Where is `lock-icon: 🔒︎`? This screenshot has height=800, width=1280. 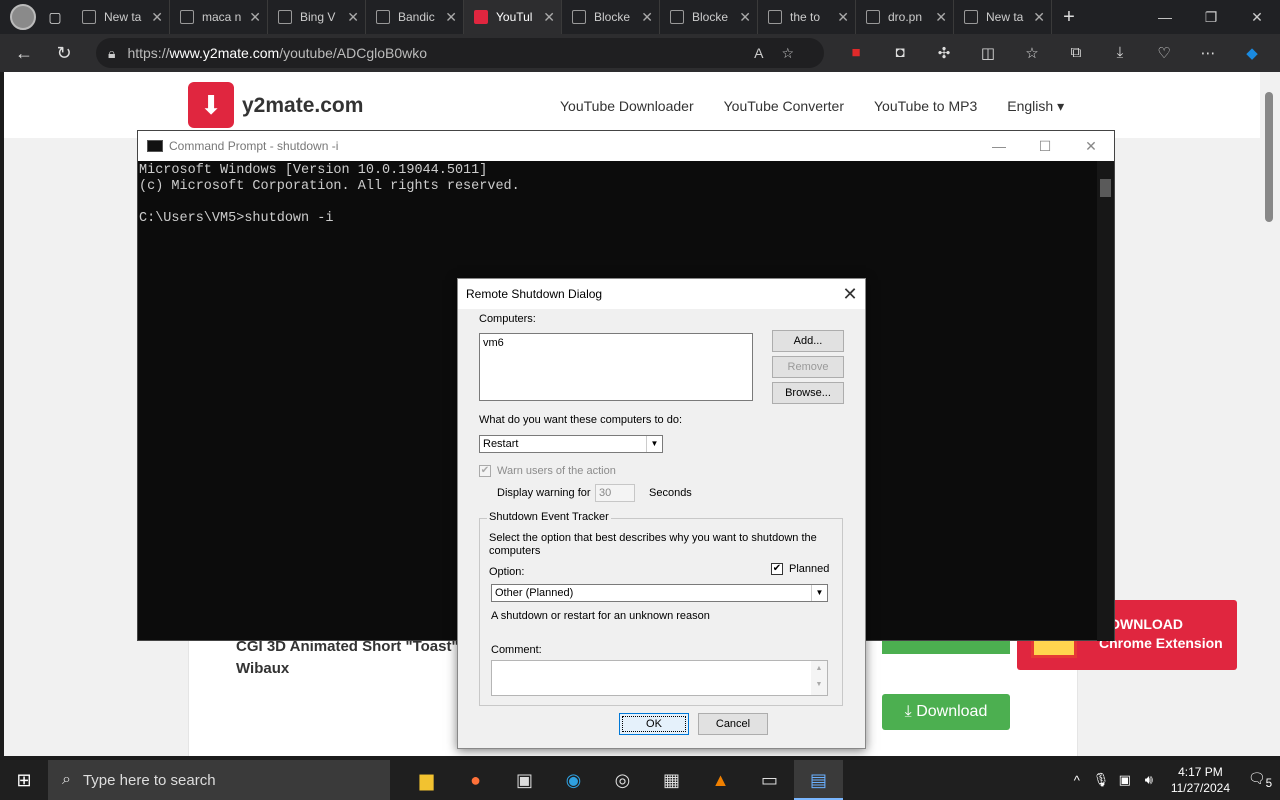 lock-icon: 🔒︎ is located at coordinates (111, 53).